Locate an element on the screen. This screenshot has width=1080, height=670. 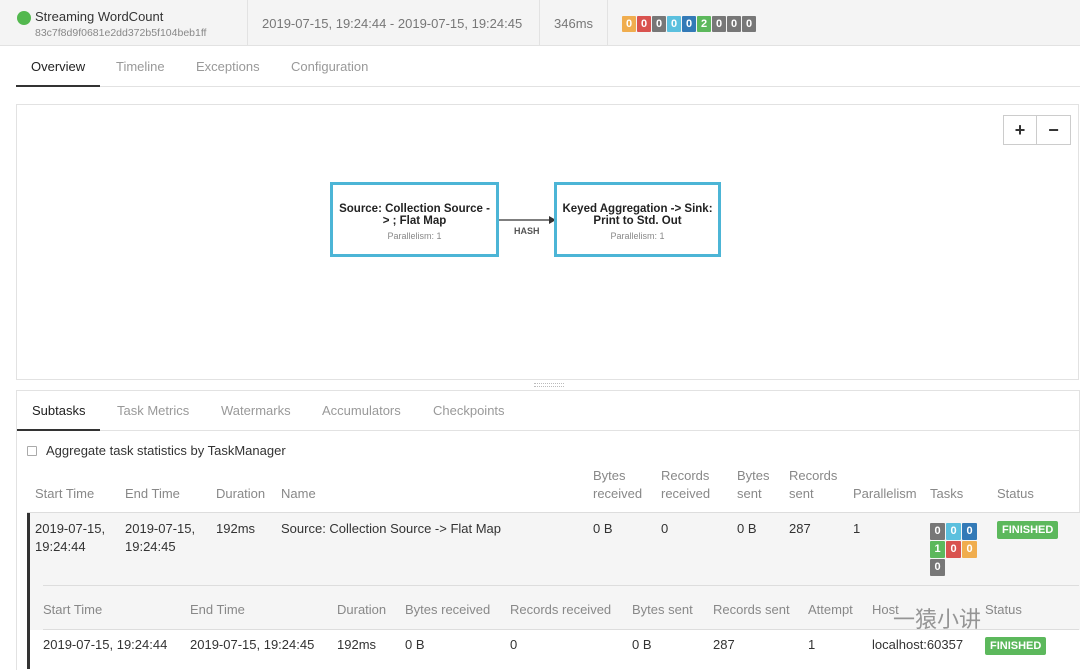
subrow-duration: 192ms is located at coordinates (357, 644).